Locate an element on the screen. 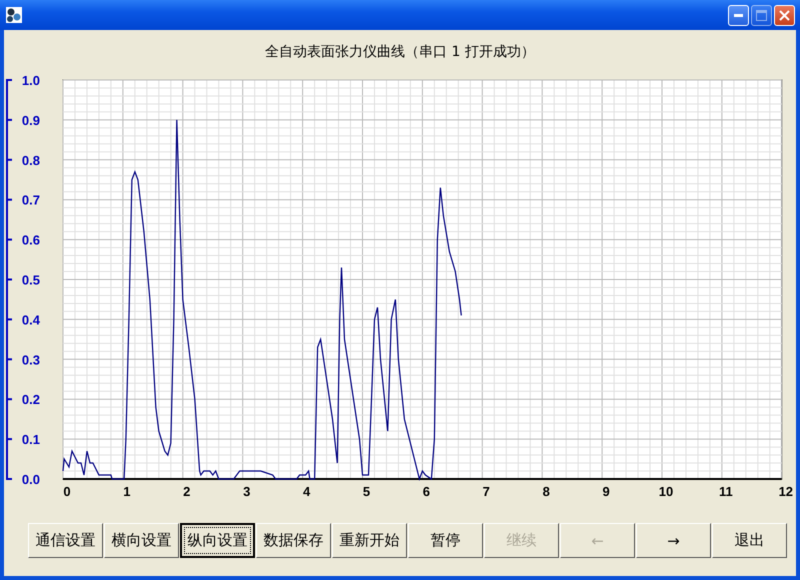  toolbar-button: 纵向设置 is located at coordinates (217, 540).